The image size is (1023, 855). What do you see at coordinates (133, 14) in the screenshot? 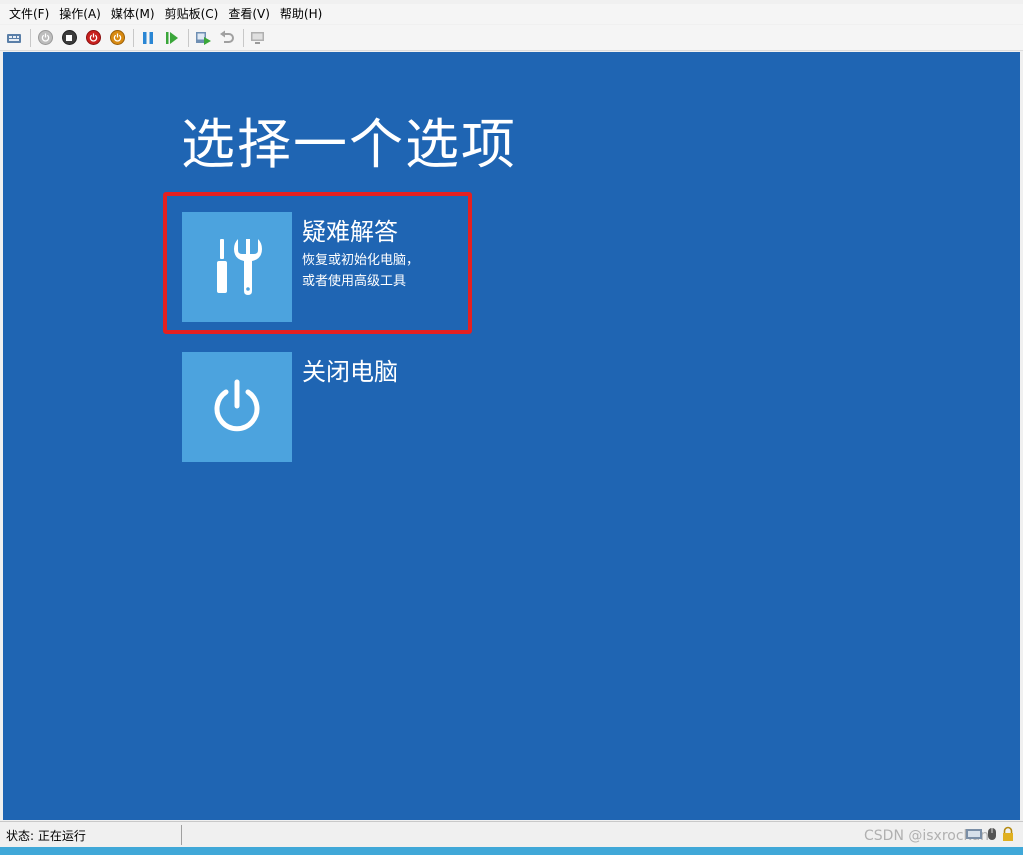
I see `menu-media: 媒体(M)` at bounding box center [133, 14].